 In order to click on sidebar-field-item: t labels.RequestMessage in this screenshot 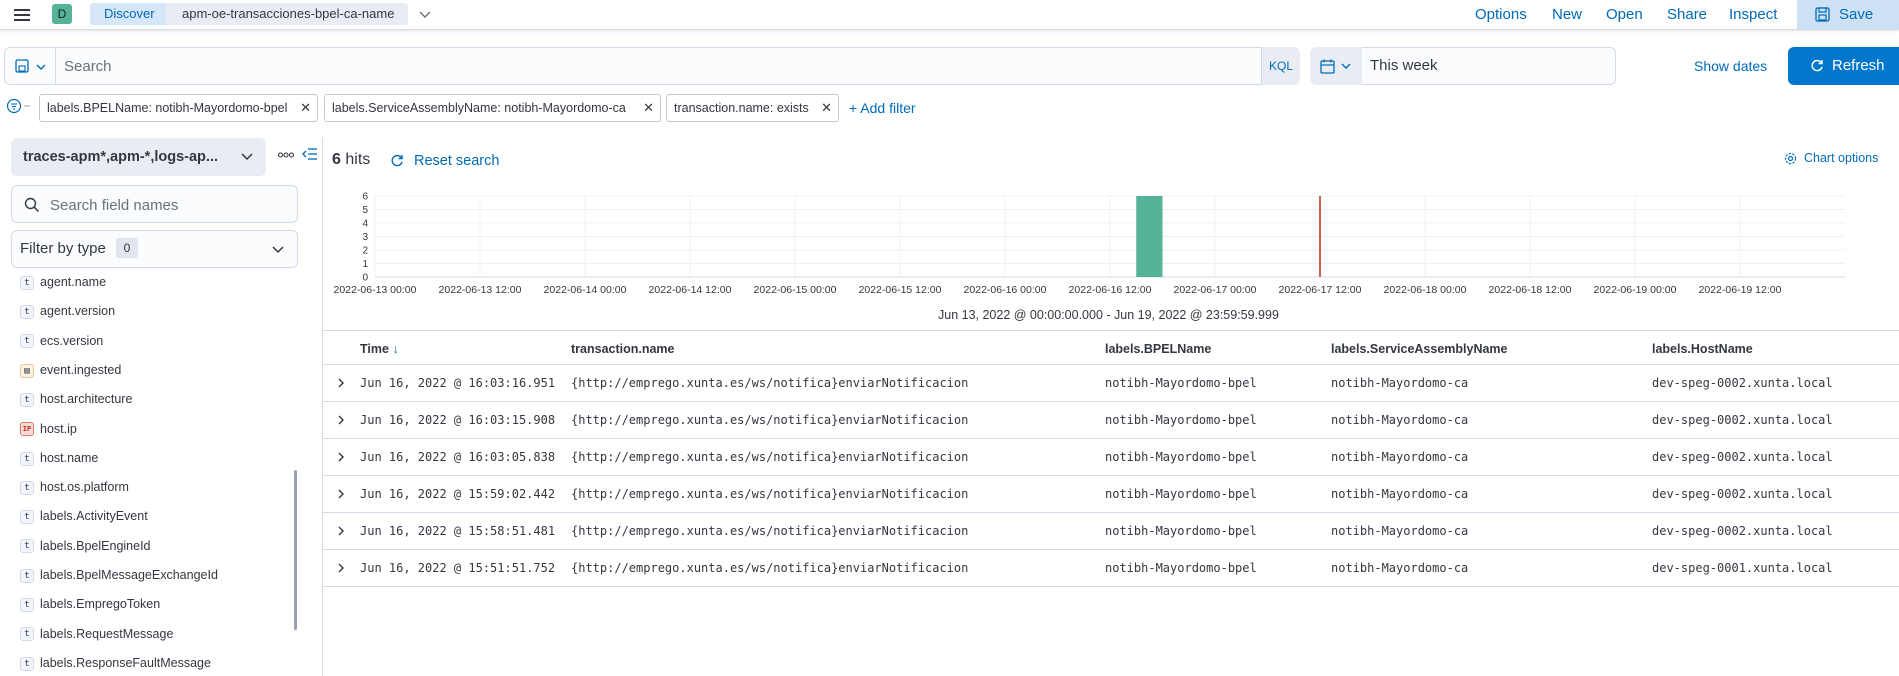, I will do `click(96, 634)`.